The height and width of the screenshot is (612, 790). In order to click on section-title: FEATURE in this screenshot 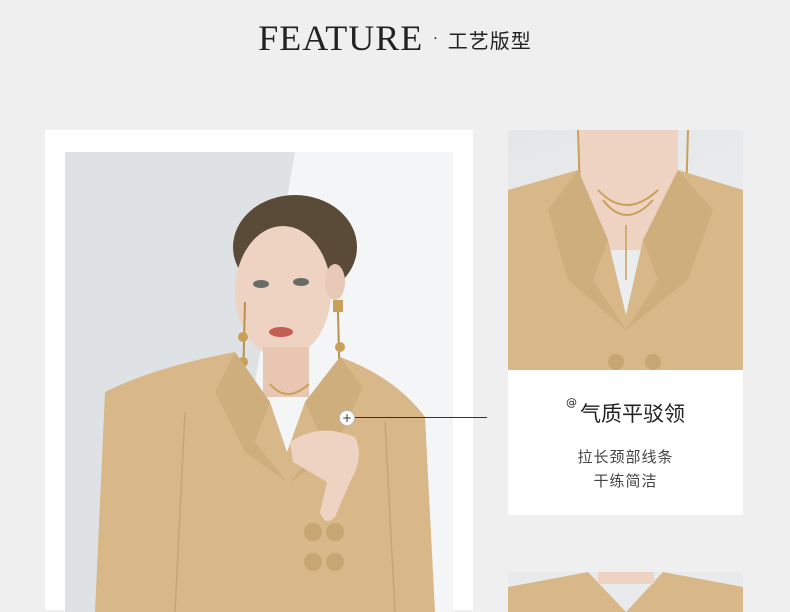, I will do `click(341, 38)`.